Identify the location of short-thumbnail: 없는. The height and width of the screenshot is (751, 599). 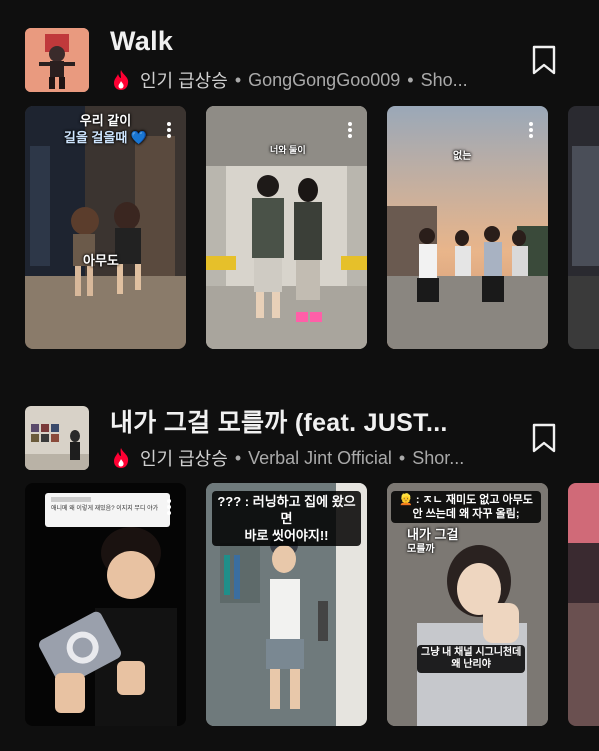
(467, 227).